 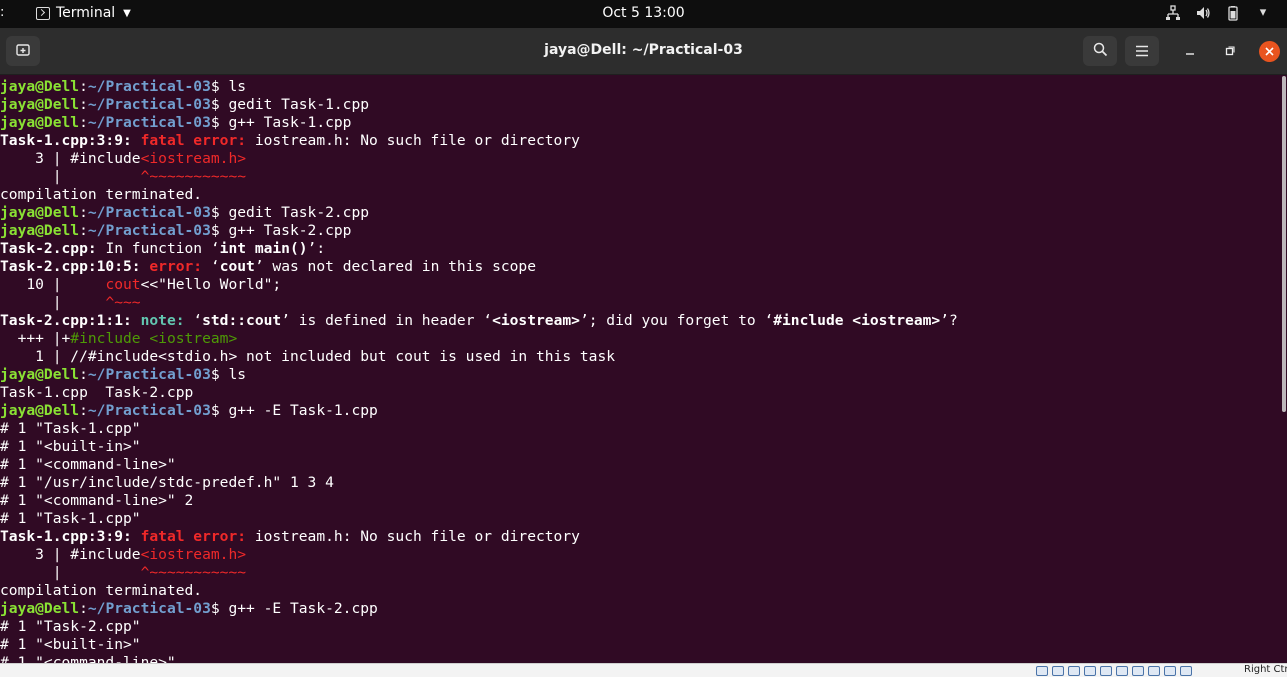 I want to click on terminal-text: # 1 "Task-1.cpp", so click(x=70, y=518).